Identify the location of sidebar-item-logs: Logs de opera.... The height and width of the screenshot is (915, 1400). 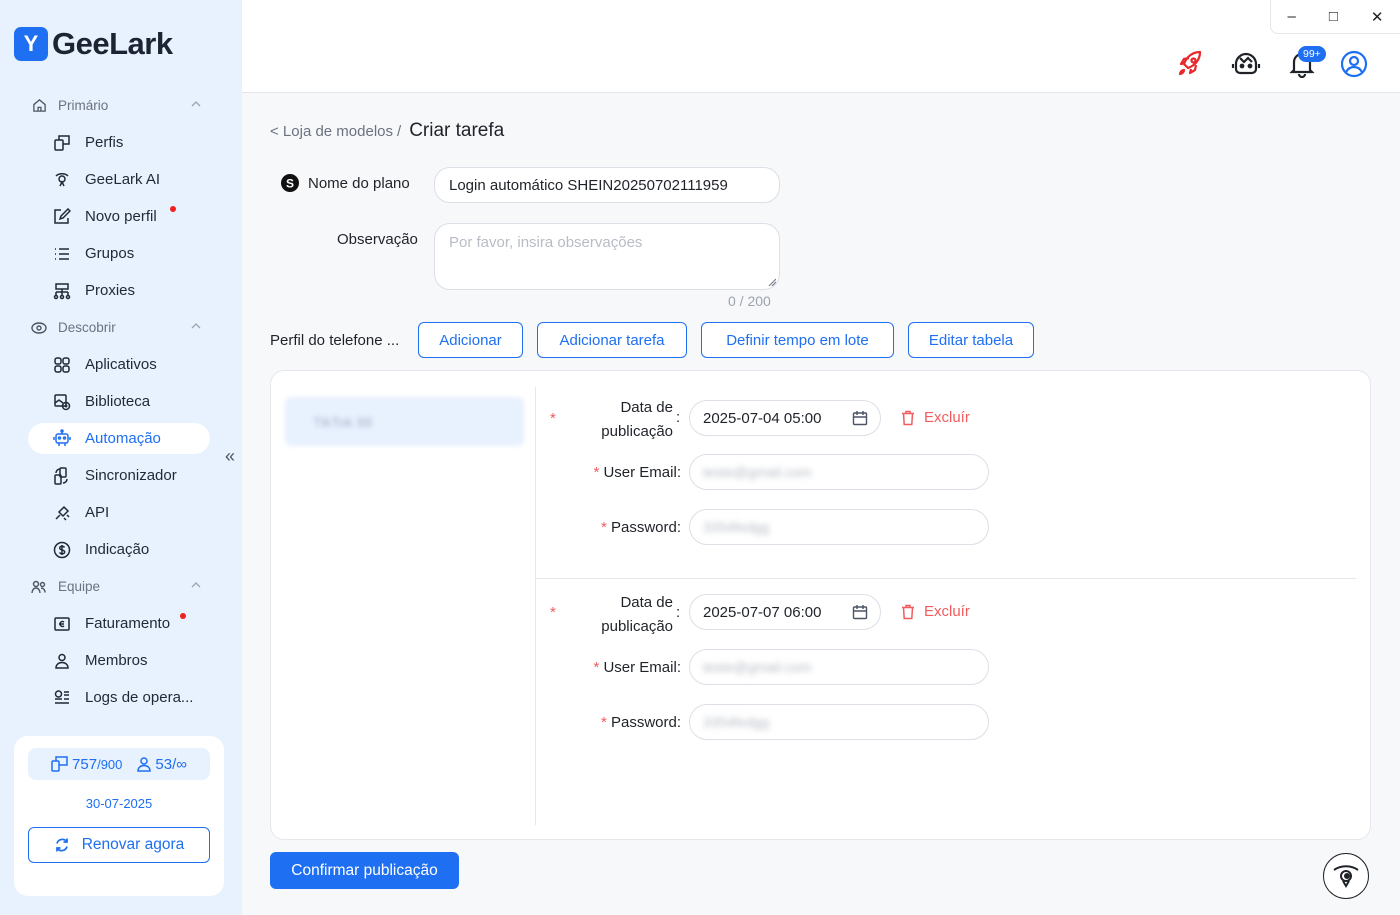
(121, 697).